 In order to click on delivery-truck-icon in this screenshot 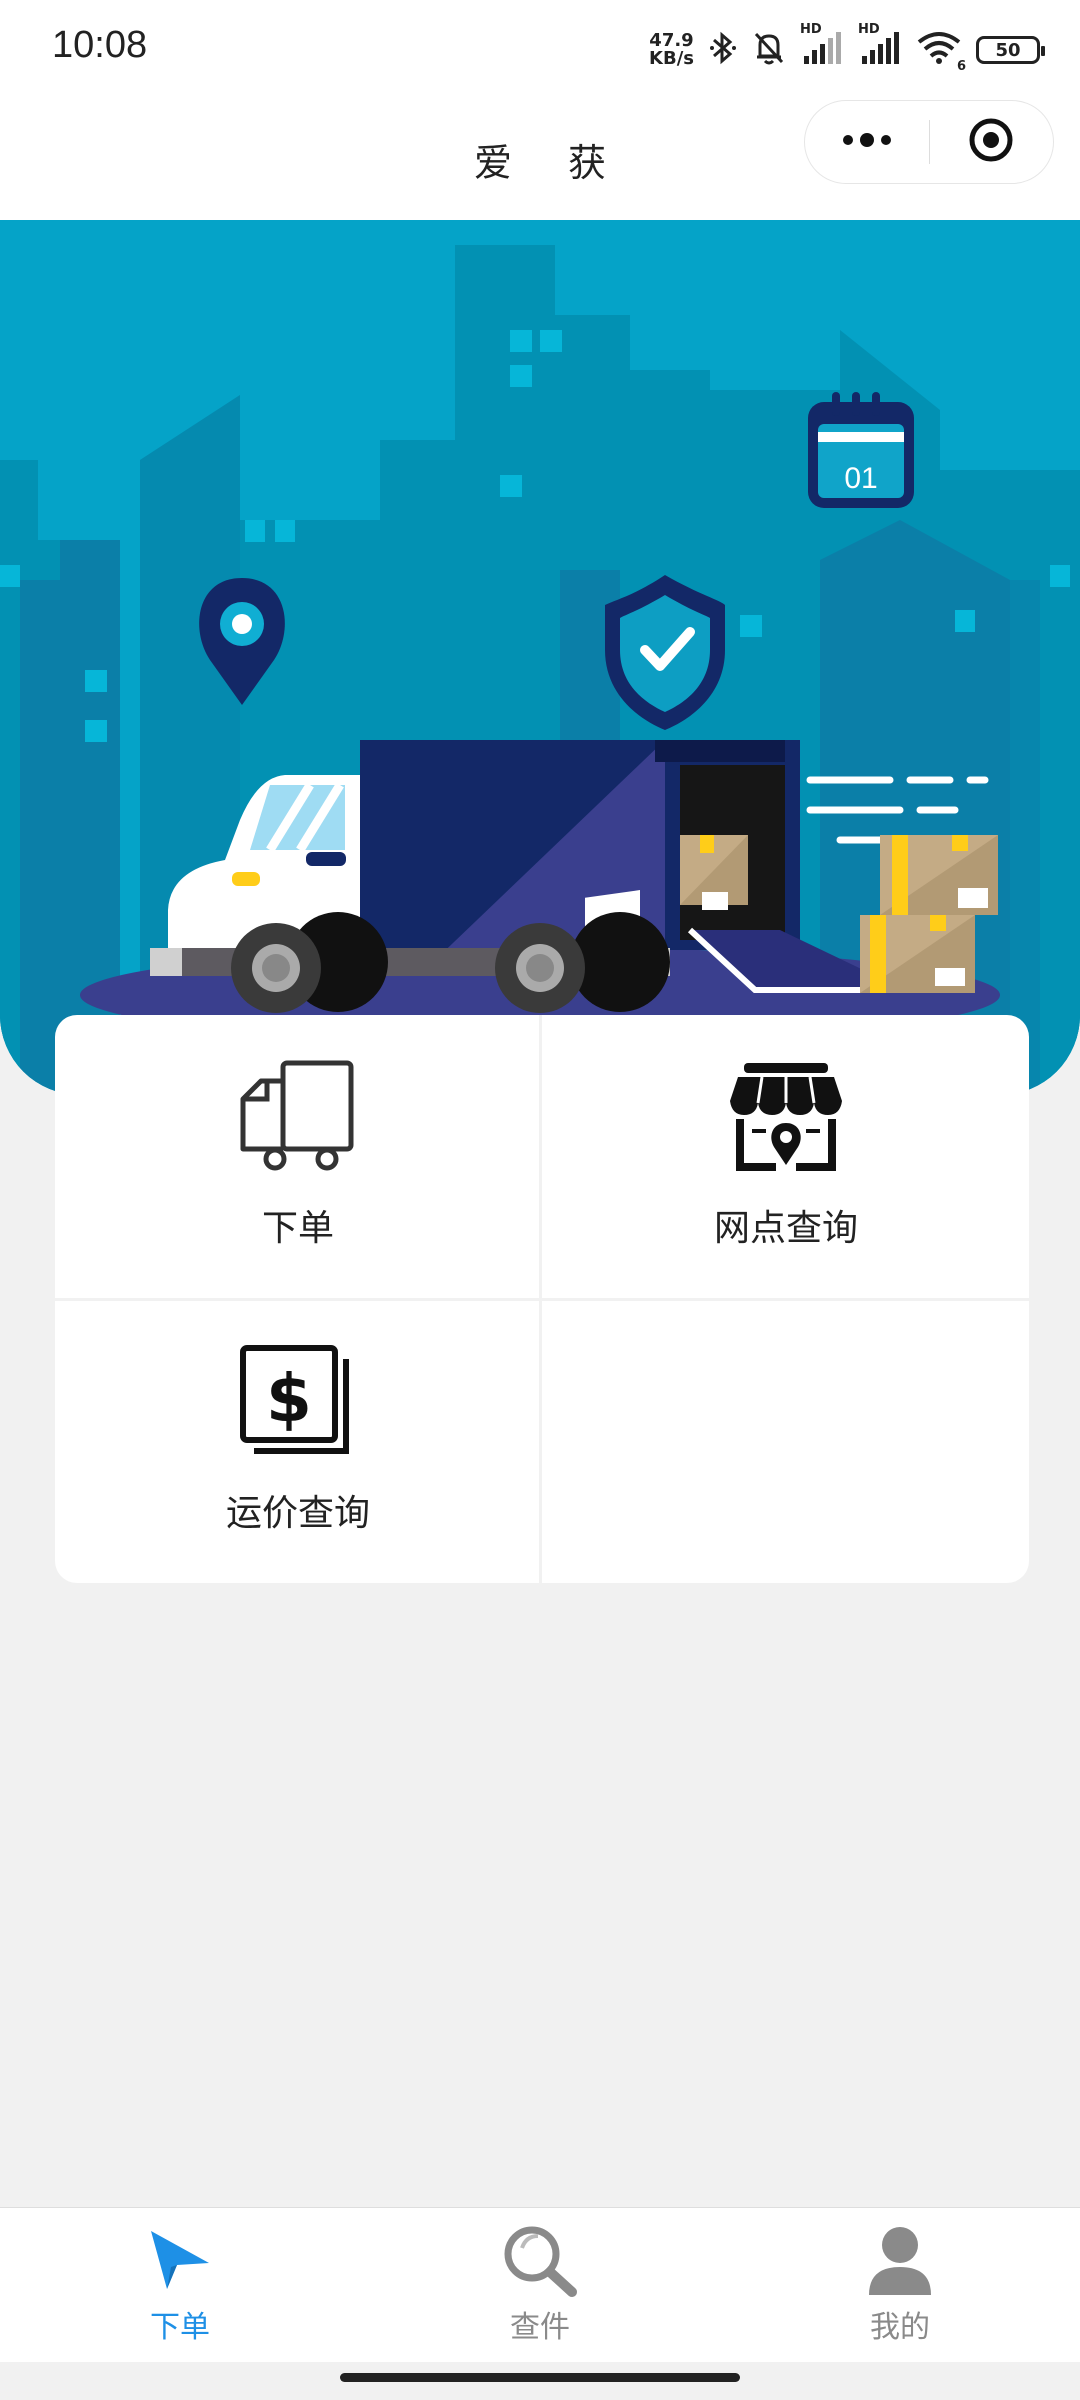, I will do `click(298, 1117)`.